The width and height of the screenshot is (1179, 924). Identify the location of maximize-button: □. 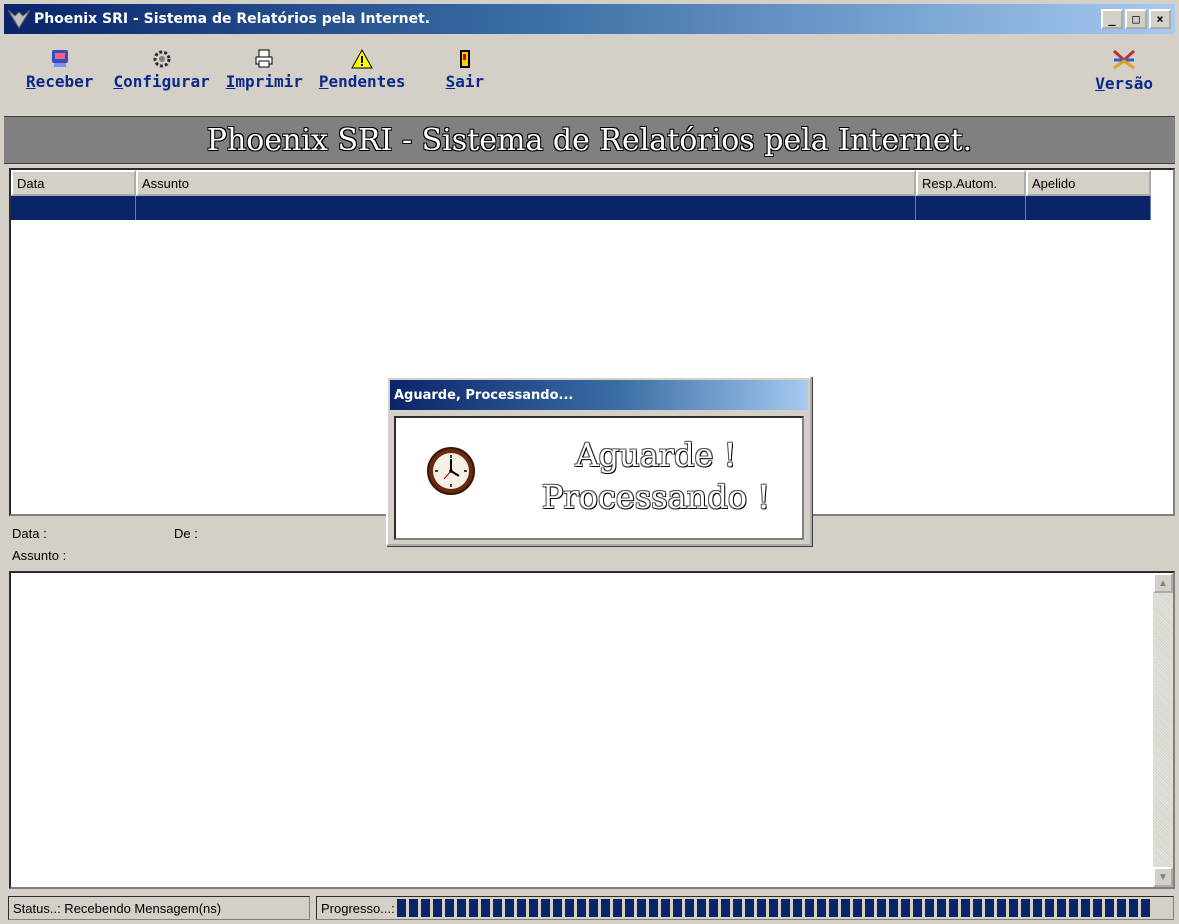
(1136, 19).